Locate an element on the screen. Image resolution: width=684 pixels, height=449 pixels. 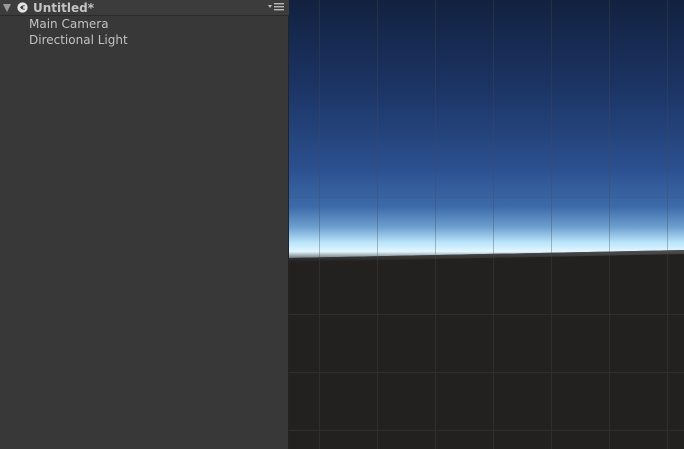
unity-logo-icon is located at coordinates (22, 7).